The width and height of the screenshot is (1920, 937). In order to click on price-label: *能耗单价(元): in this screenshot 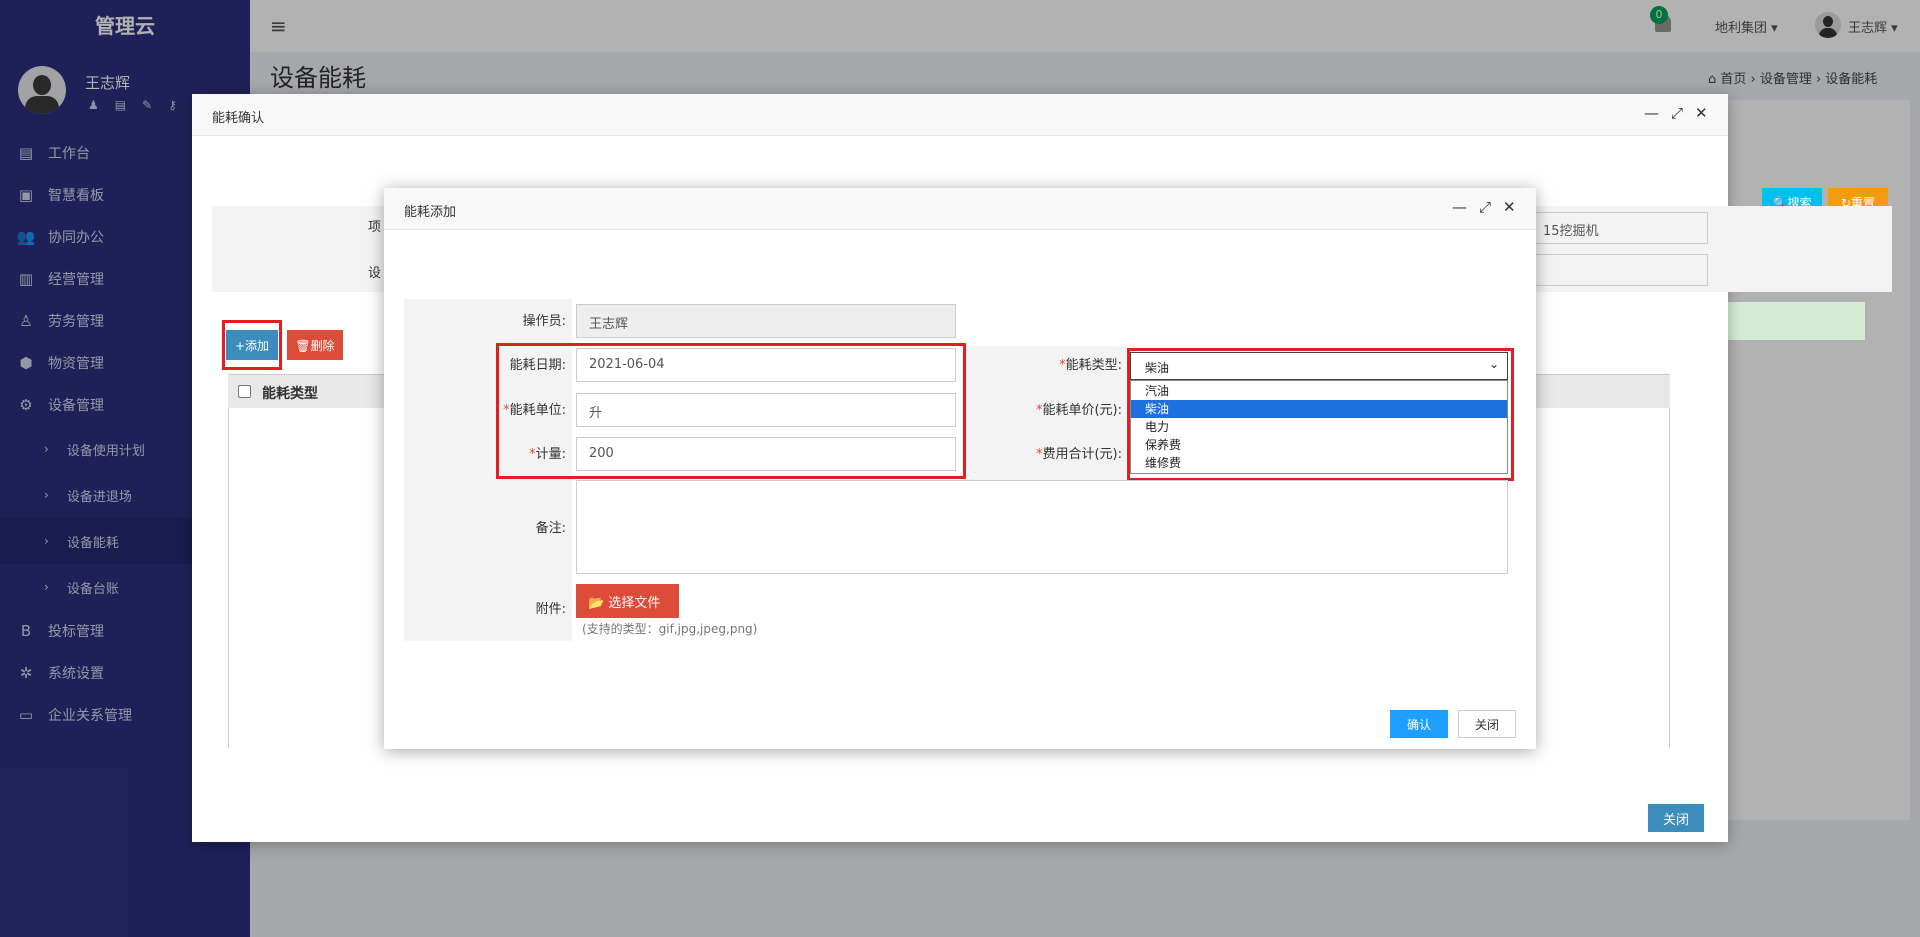, I will do `click(1078, 410)`.